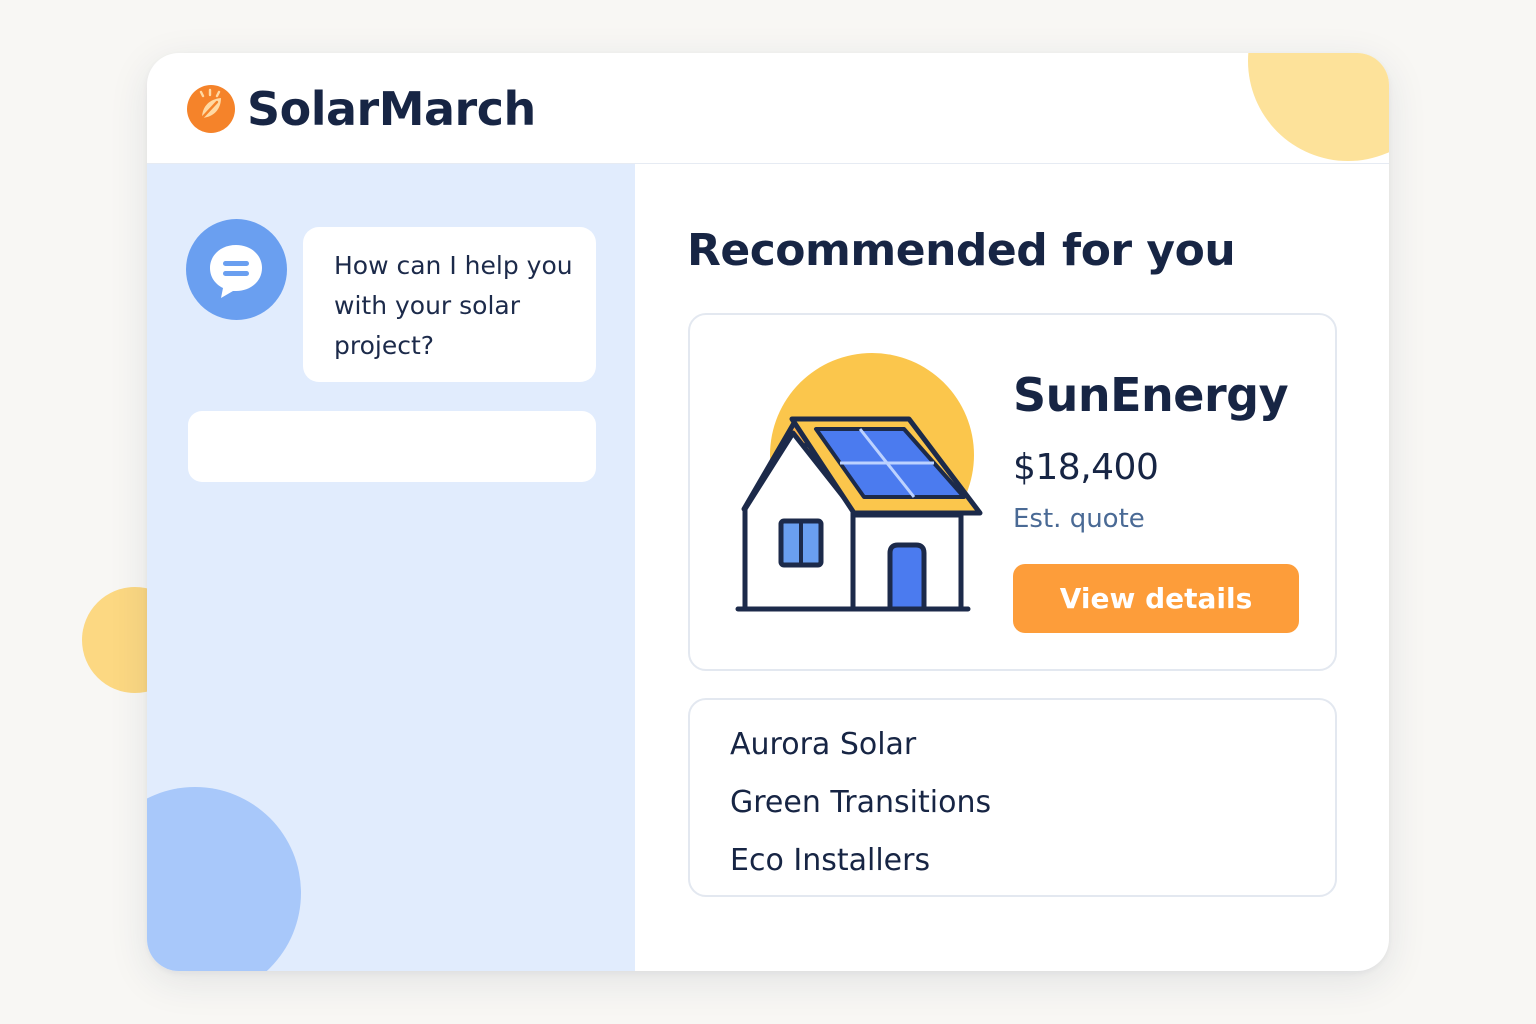 The width and height of the screenshot is (1536, 1024). Describe the element at coordinates (224, 879) in the screenshot. I see `decorative-circle-bottom-left` at that location.